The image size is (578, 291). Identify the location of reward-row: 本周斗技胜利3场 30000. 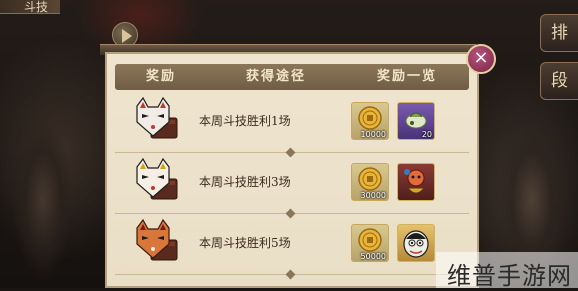
(292, 182).